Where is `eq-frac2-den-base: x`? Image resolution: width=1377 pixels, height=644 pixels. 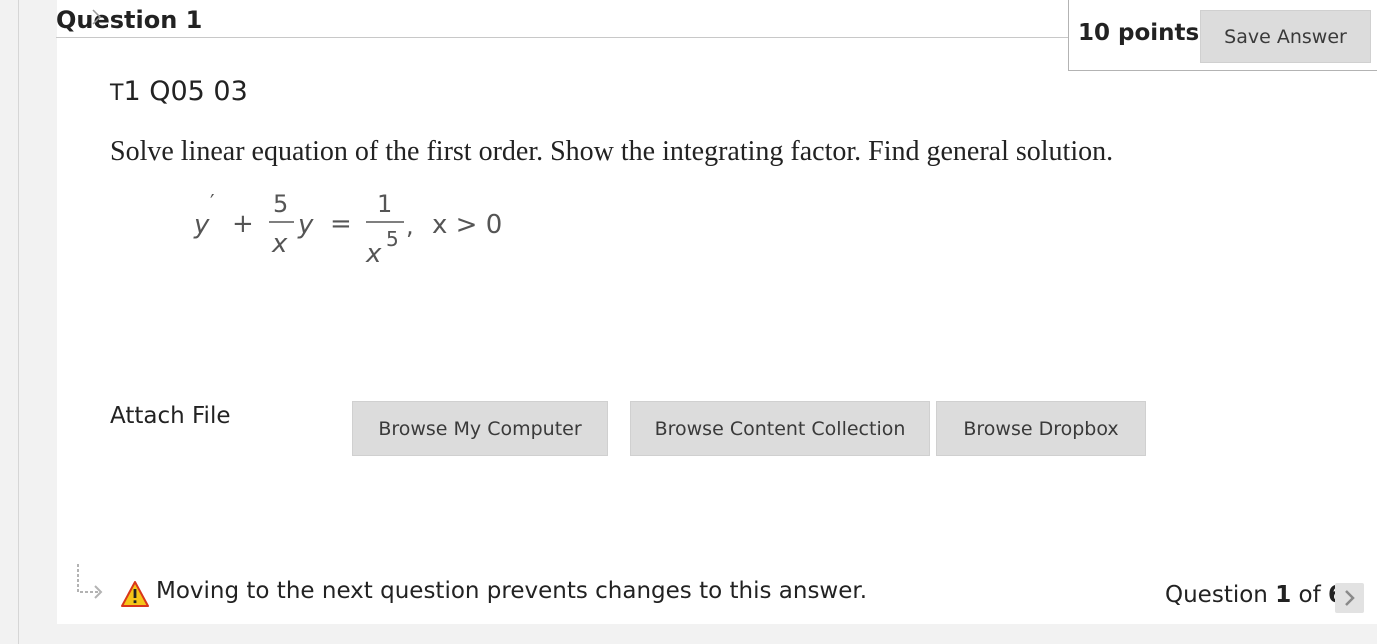
eq-frac2-den-base: x is located at coordinates (373, 254).